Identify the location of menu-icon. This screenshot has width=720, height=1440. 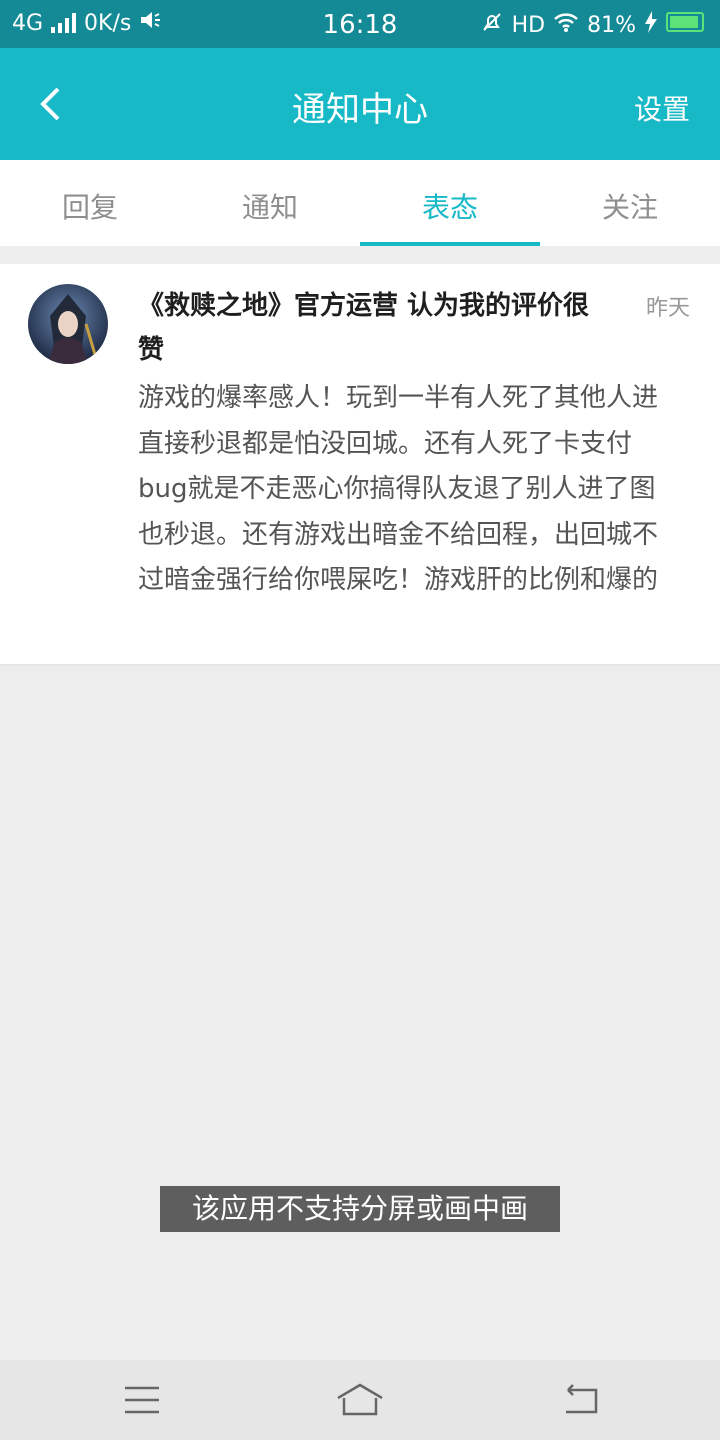
(142, 1400).